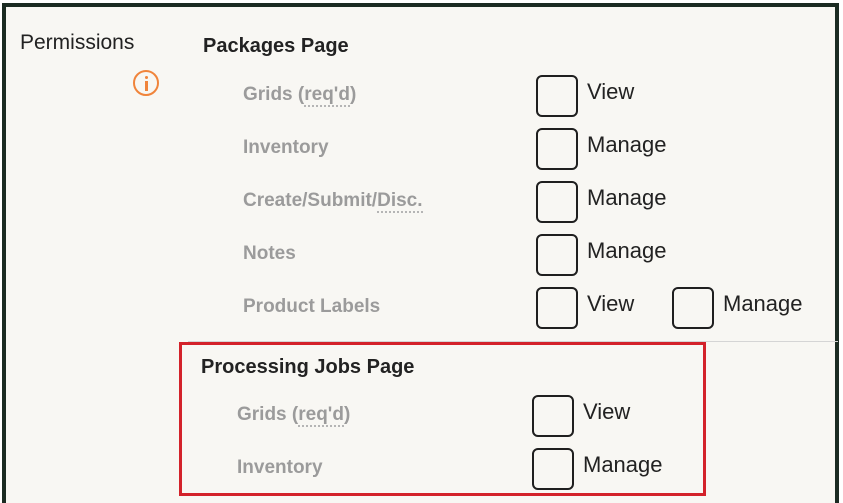 The height and width of the screenshot is (503, 843). I want to click on permissions-label: Permissions, so click(77, 42).